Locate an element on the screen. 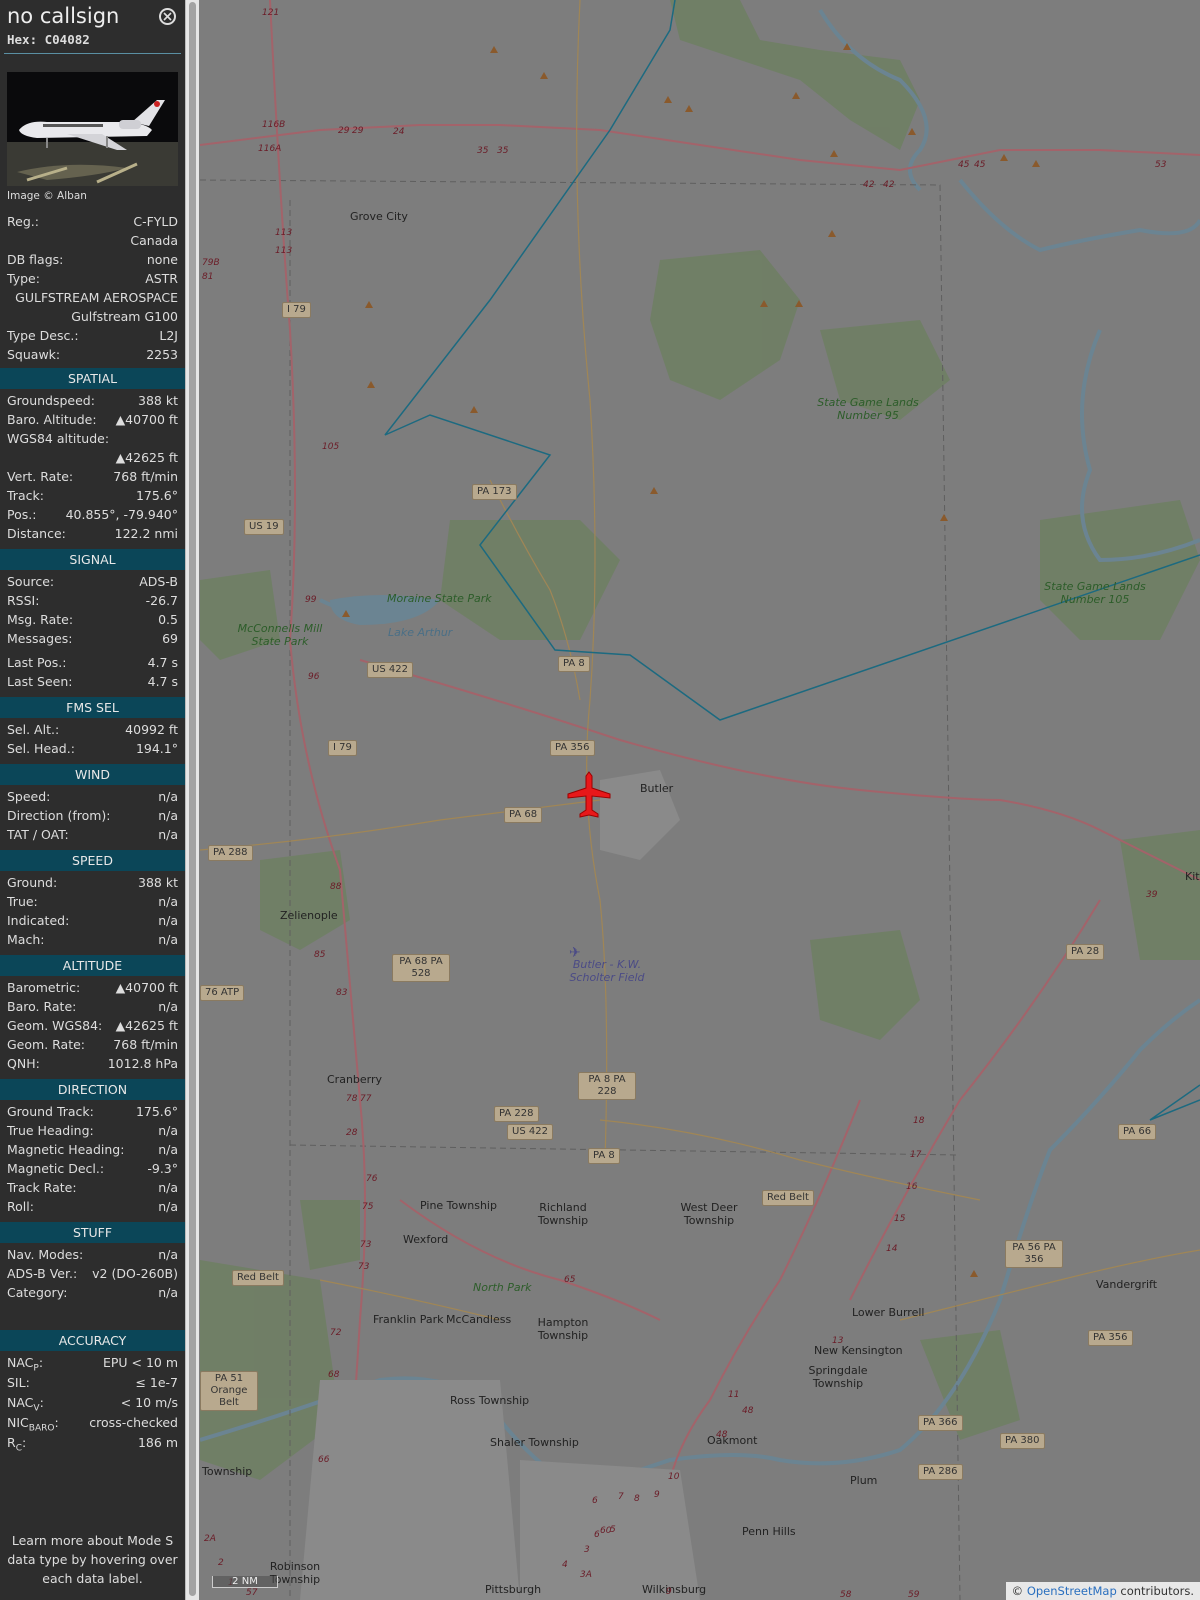  route-number: 105 is located at coordinates (331, 447).